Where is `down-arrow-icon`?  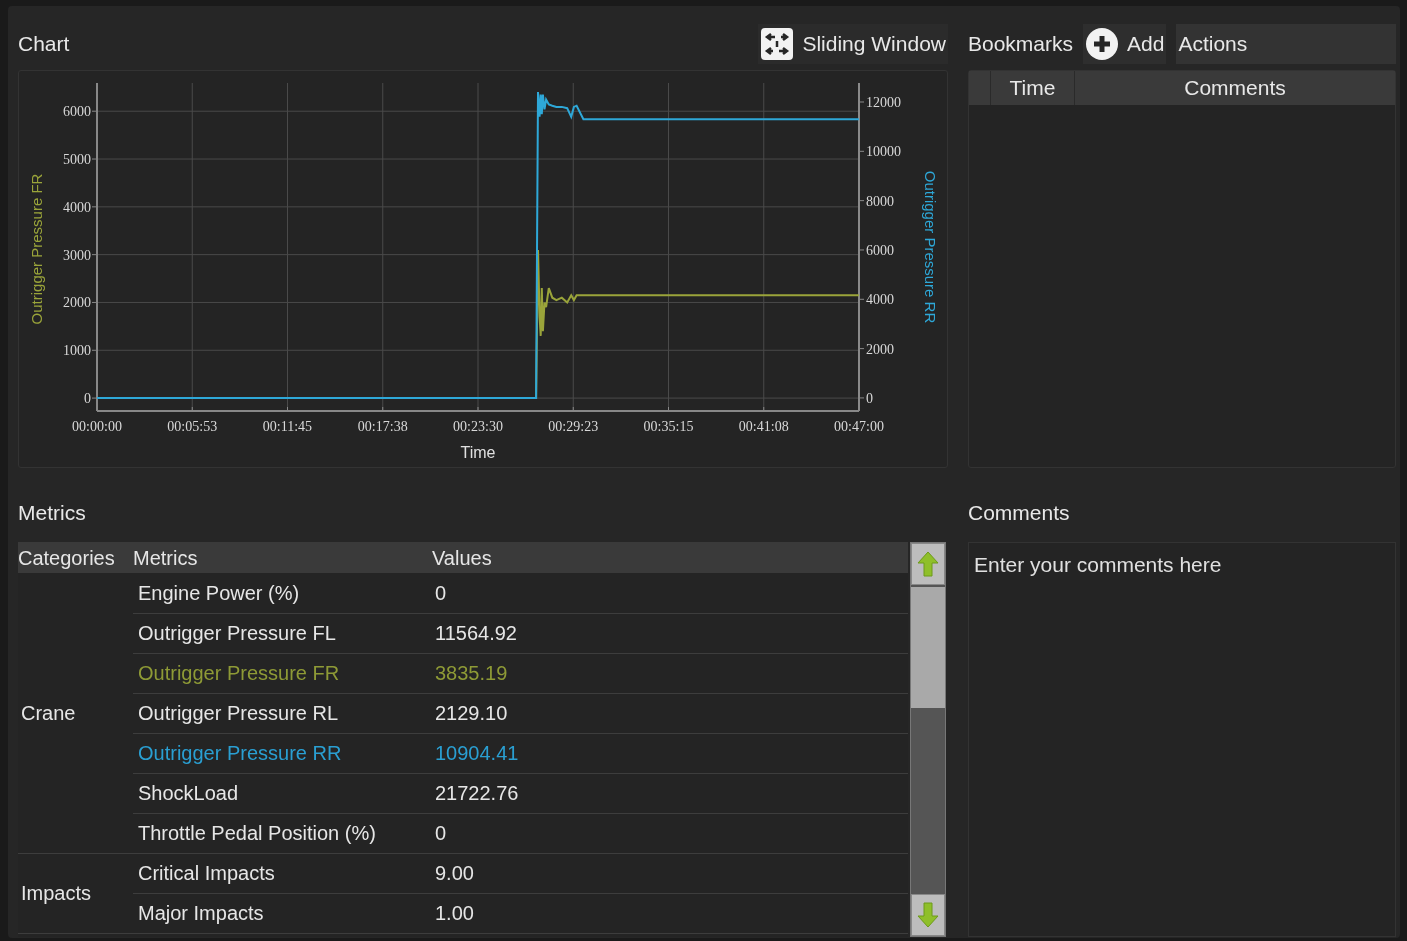
down-arrow-icon is located at coordinates (928, 915).